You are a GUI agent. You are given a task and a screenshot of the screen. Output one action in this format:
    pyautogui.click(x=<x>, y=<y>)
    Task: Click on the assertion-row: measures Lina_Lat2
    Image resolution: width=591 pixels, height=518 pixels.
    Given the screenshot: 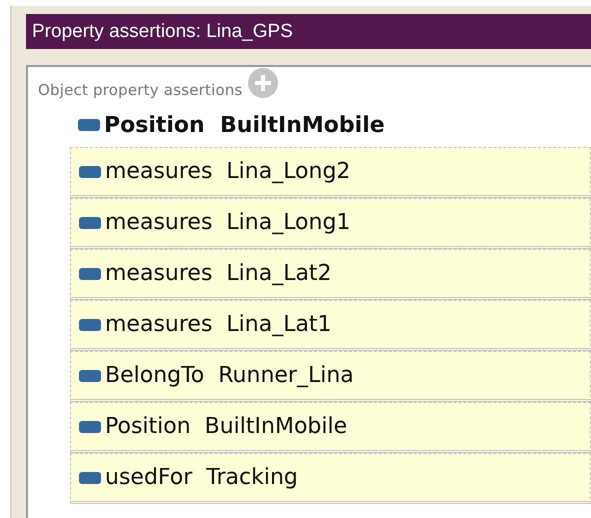 What is the action you would take?
    pyautogui.click(x=330, y=274)
    